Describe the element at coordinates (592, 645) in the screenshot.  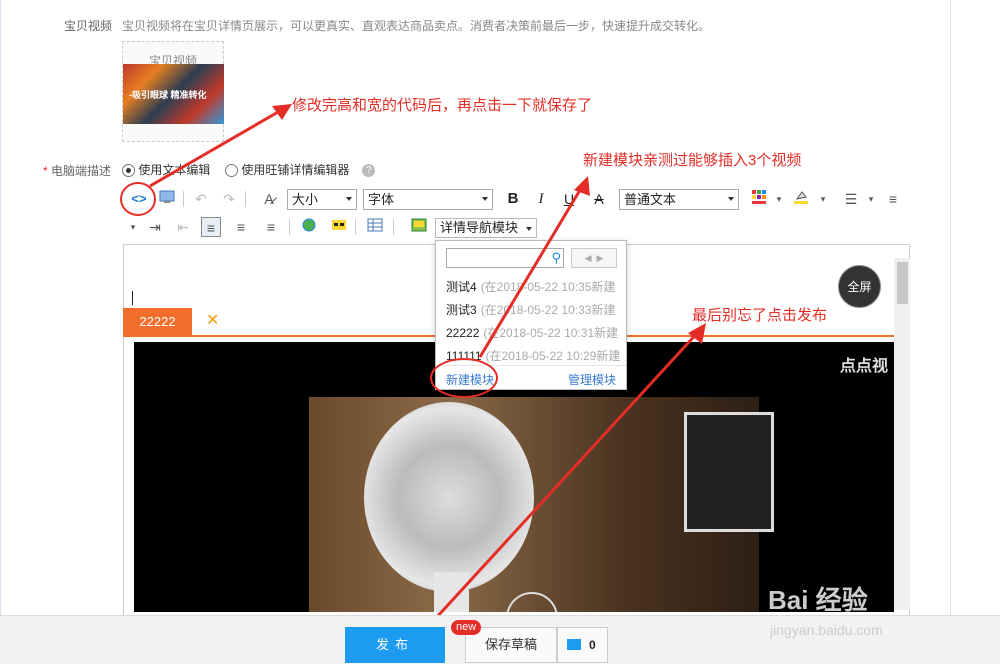
I see `message-count: 0` at that location.